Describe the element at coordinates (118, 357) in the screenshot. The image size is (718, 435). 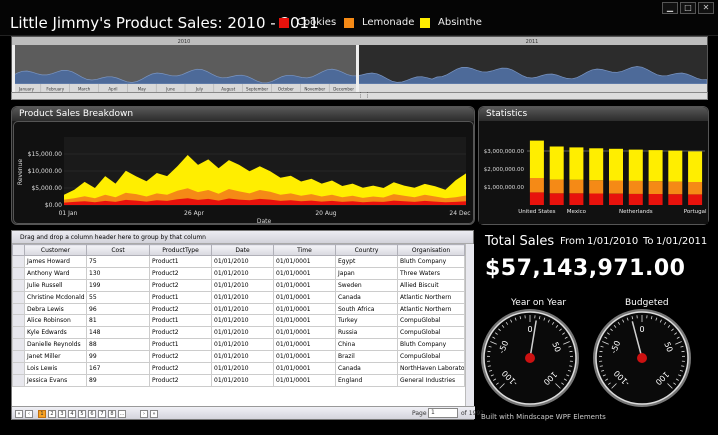
I see `table-cell: 99` at that location.